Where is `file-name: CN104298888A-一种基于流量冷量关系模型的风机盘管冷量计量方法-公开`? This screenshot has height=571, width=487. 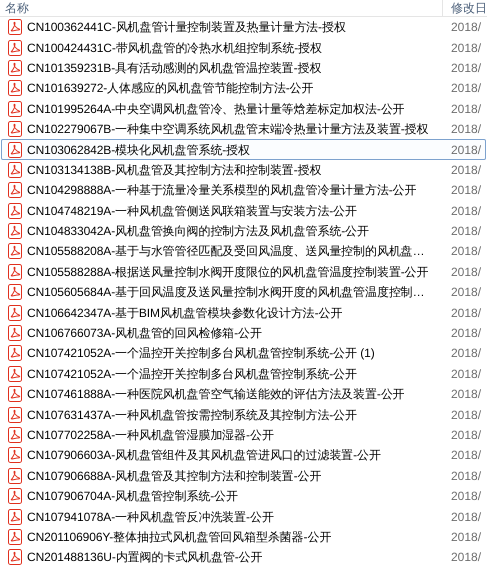
file-name: CN104298888A-一种基于流量冷量关系模型的风机盘管冷量计量方法-公开 is located at coordinates (222, 191).